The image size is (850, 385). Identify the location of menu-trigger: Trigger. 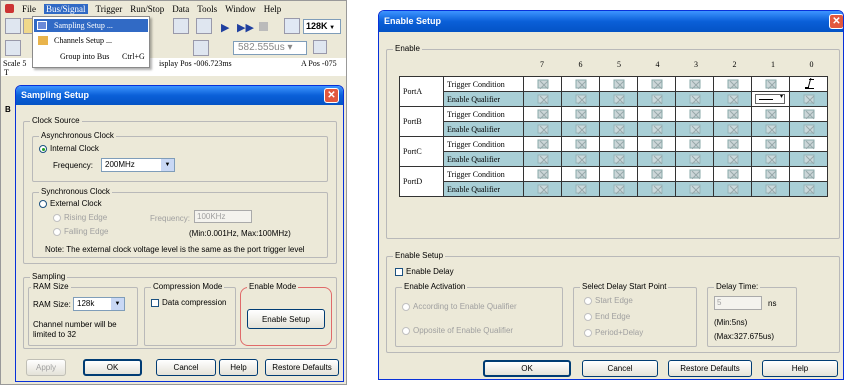
(109, 9).